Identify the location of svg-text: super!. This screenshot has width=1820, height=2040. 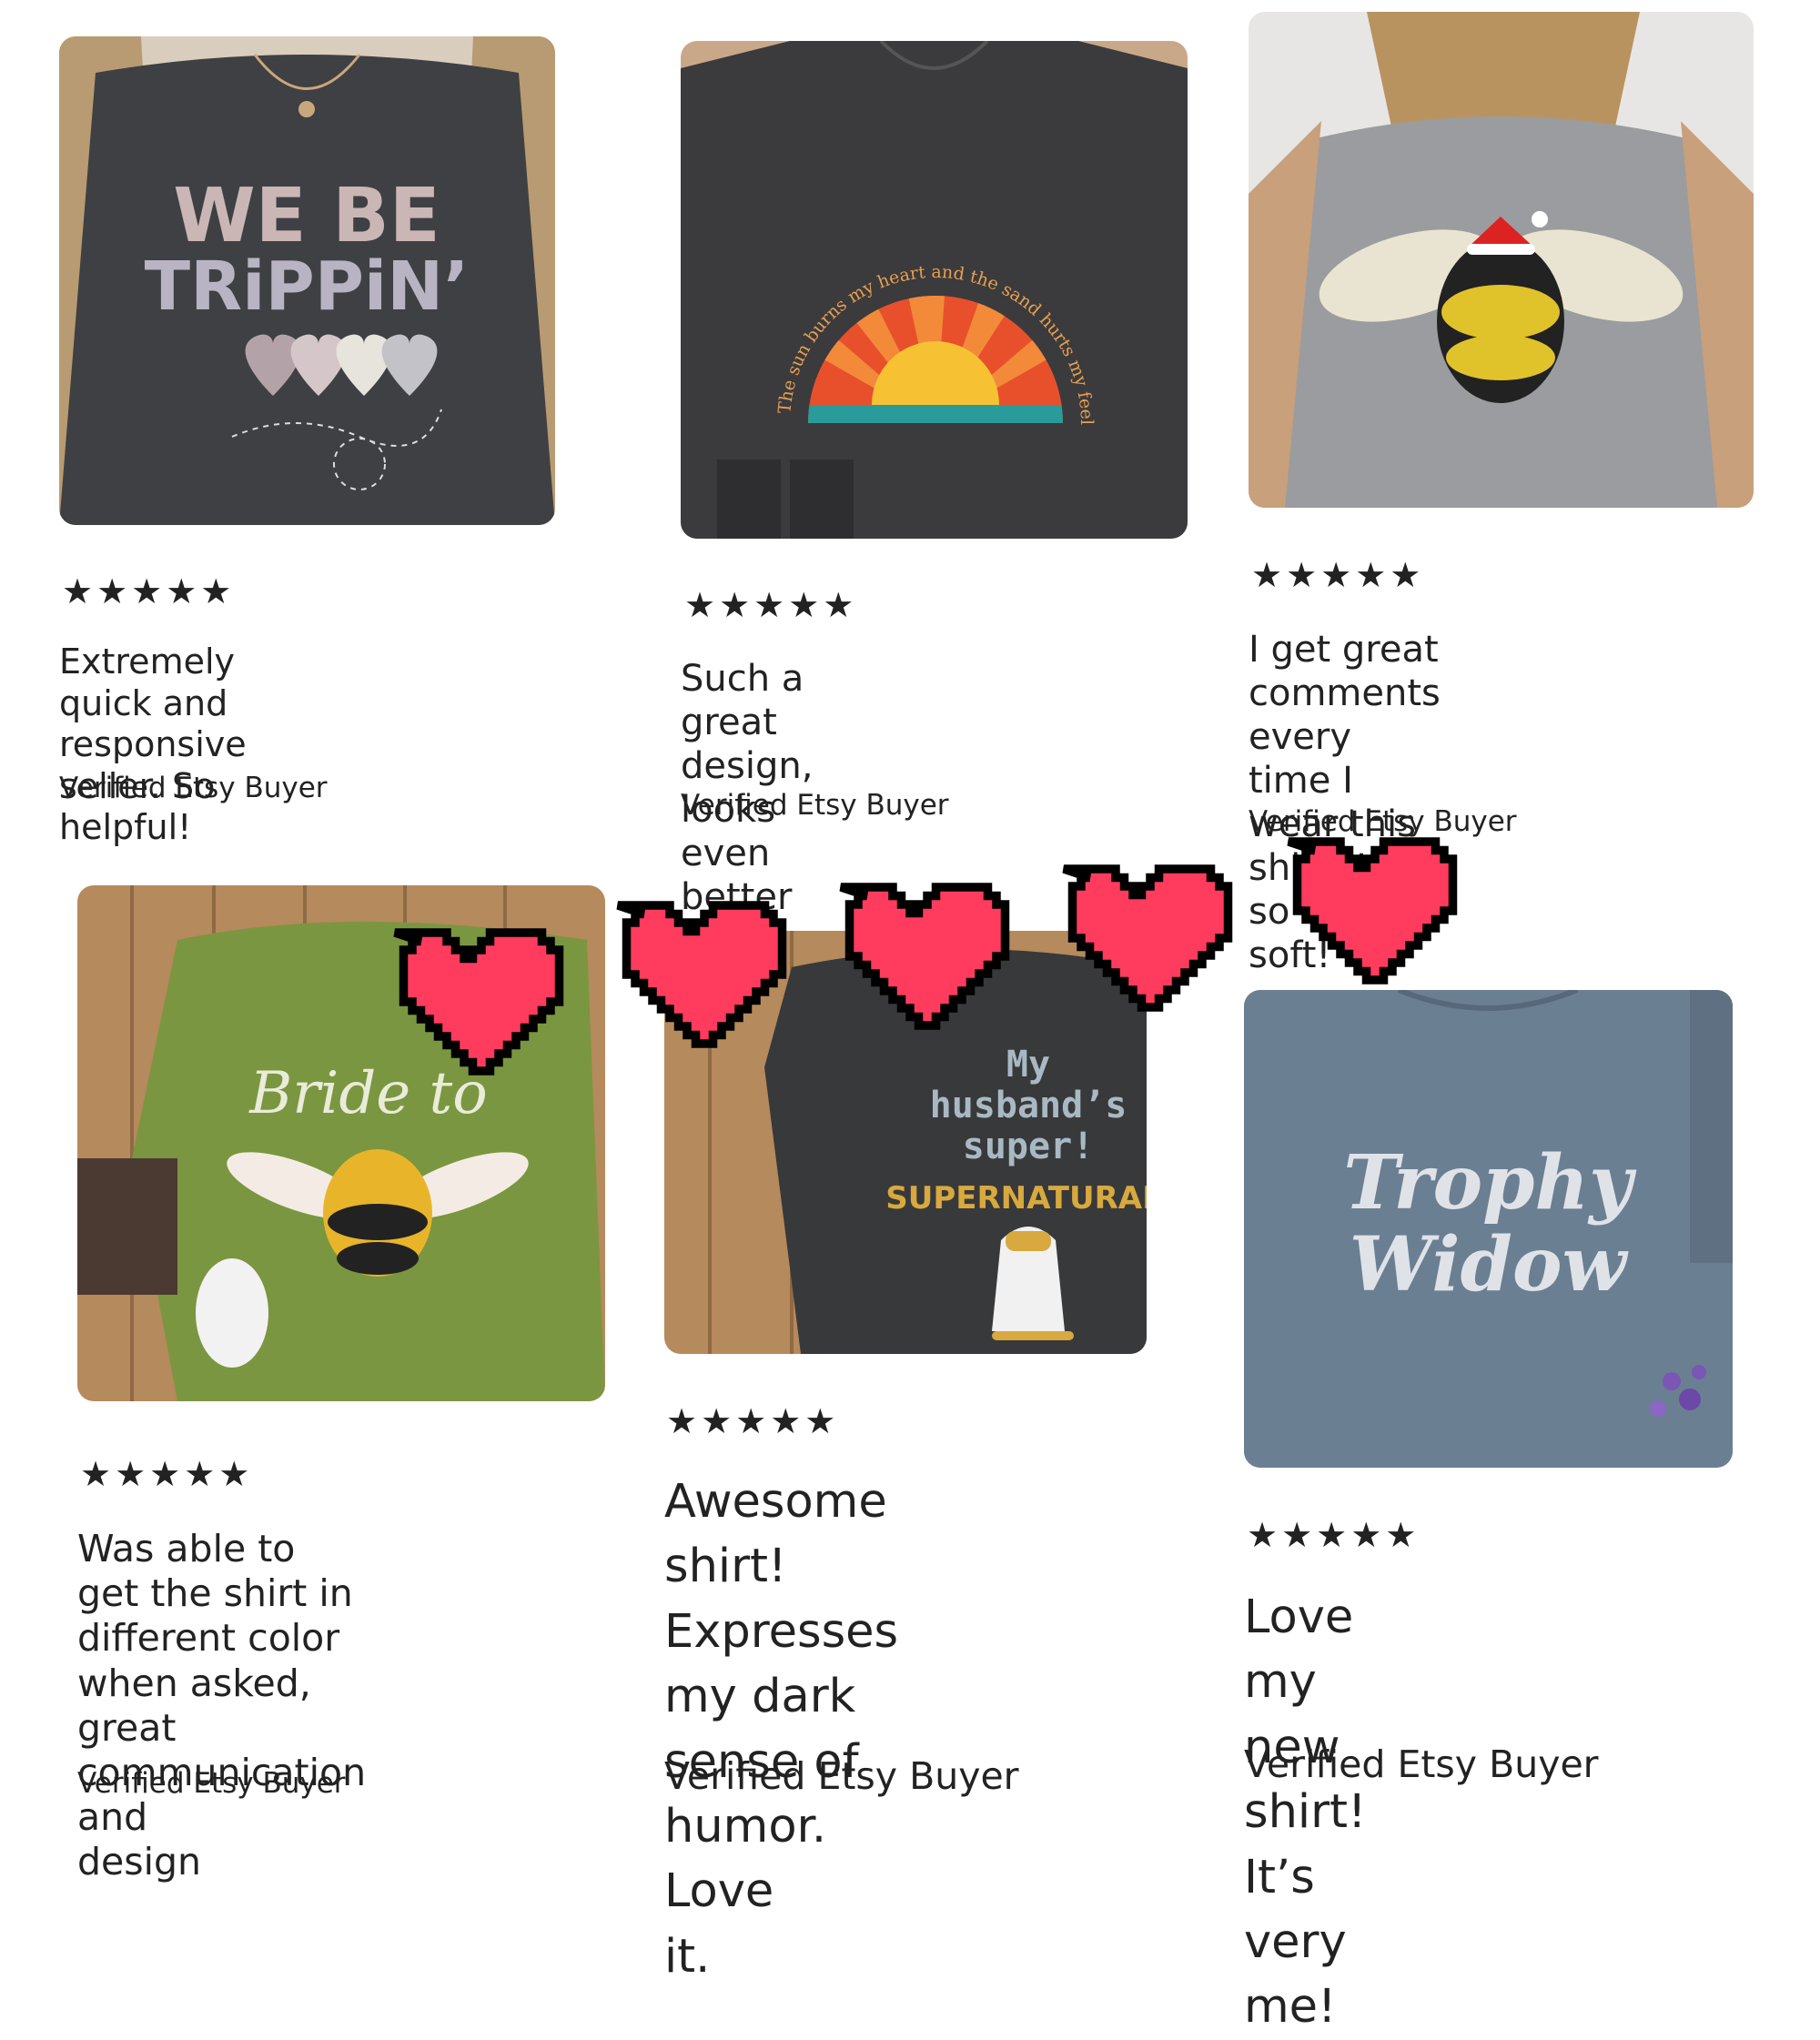
(1029, 1146).